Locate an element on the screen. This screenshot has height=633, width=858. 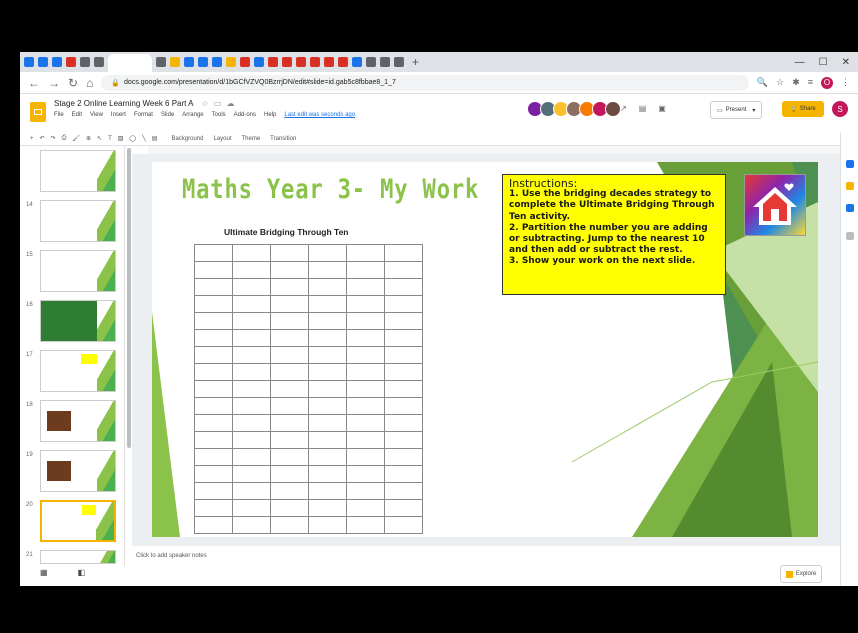
back-icon: ← is located at coordinates (34, 83).